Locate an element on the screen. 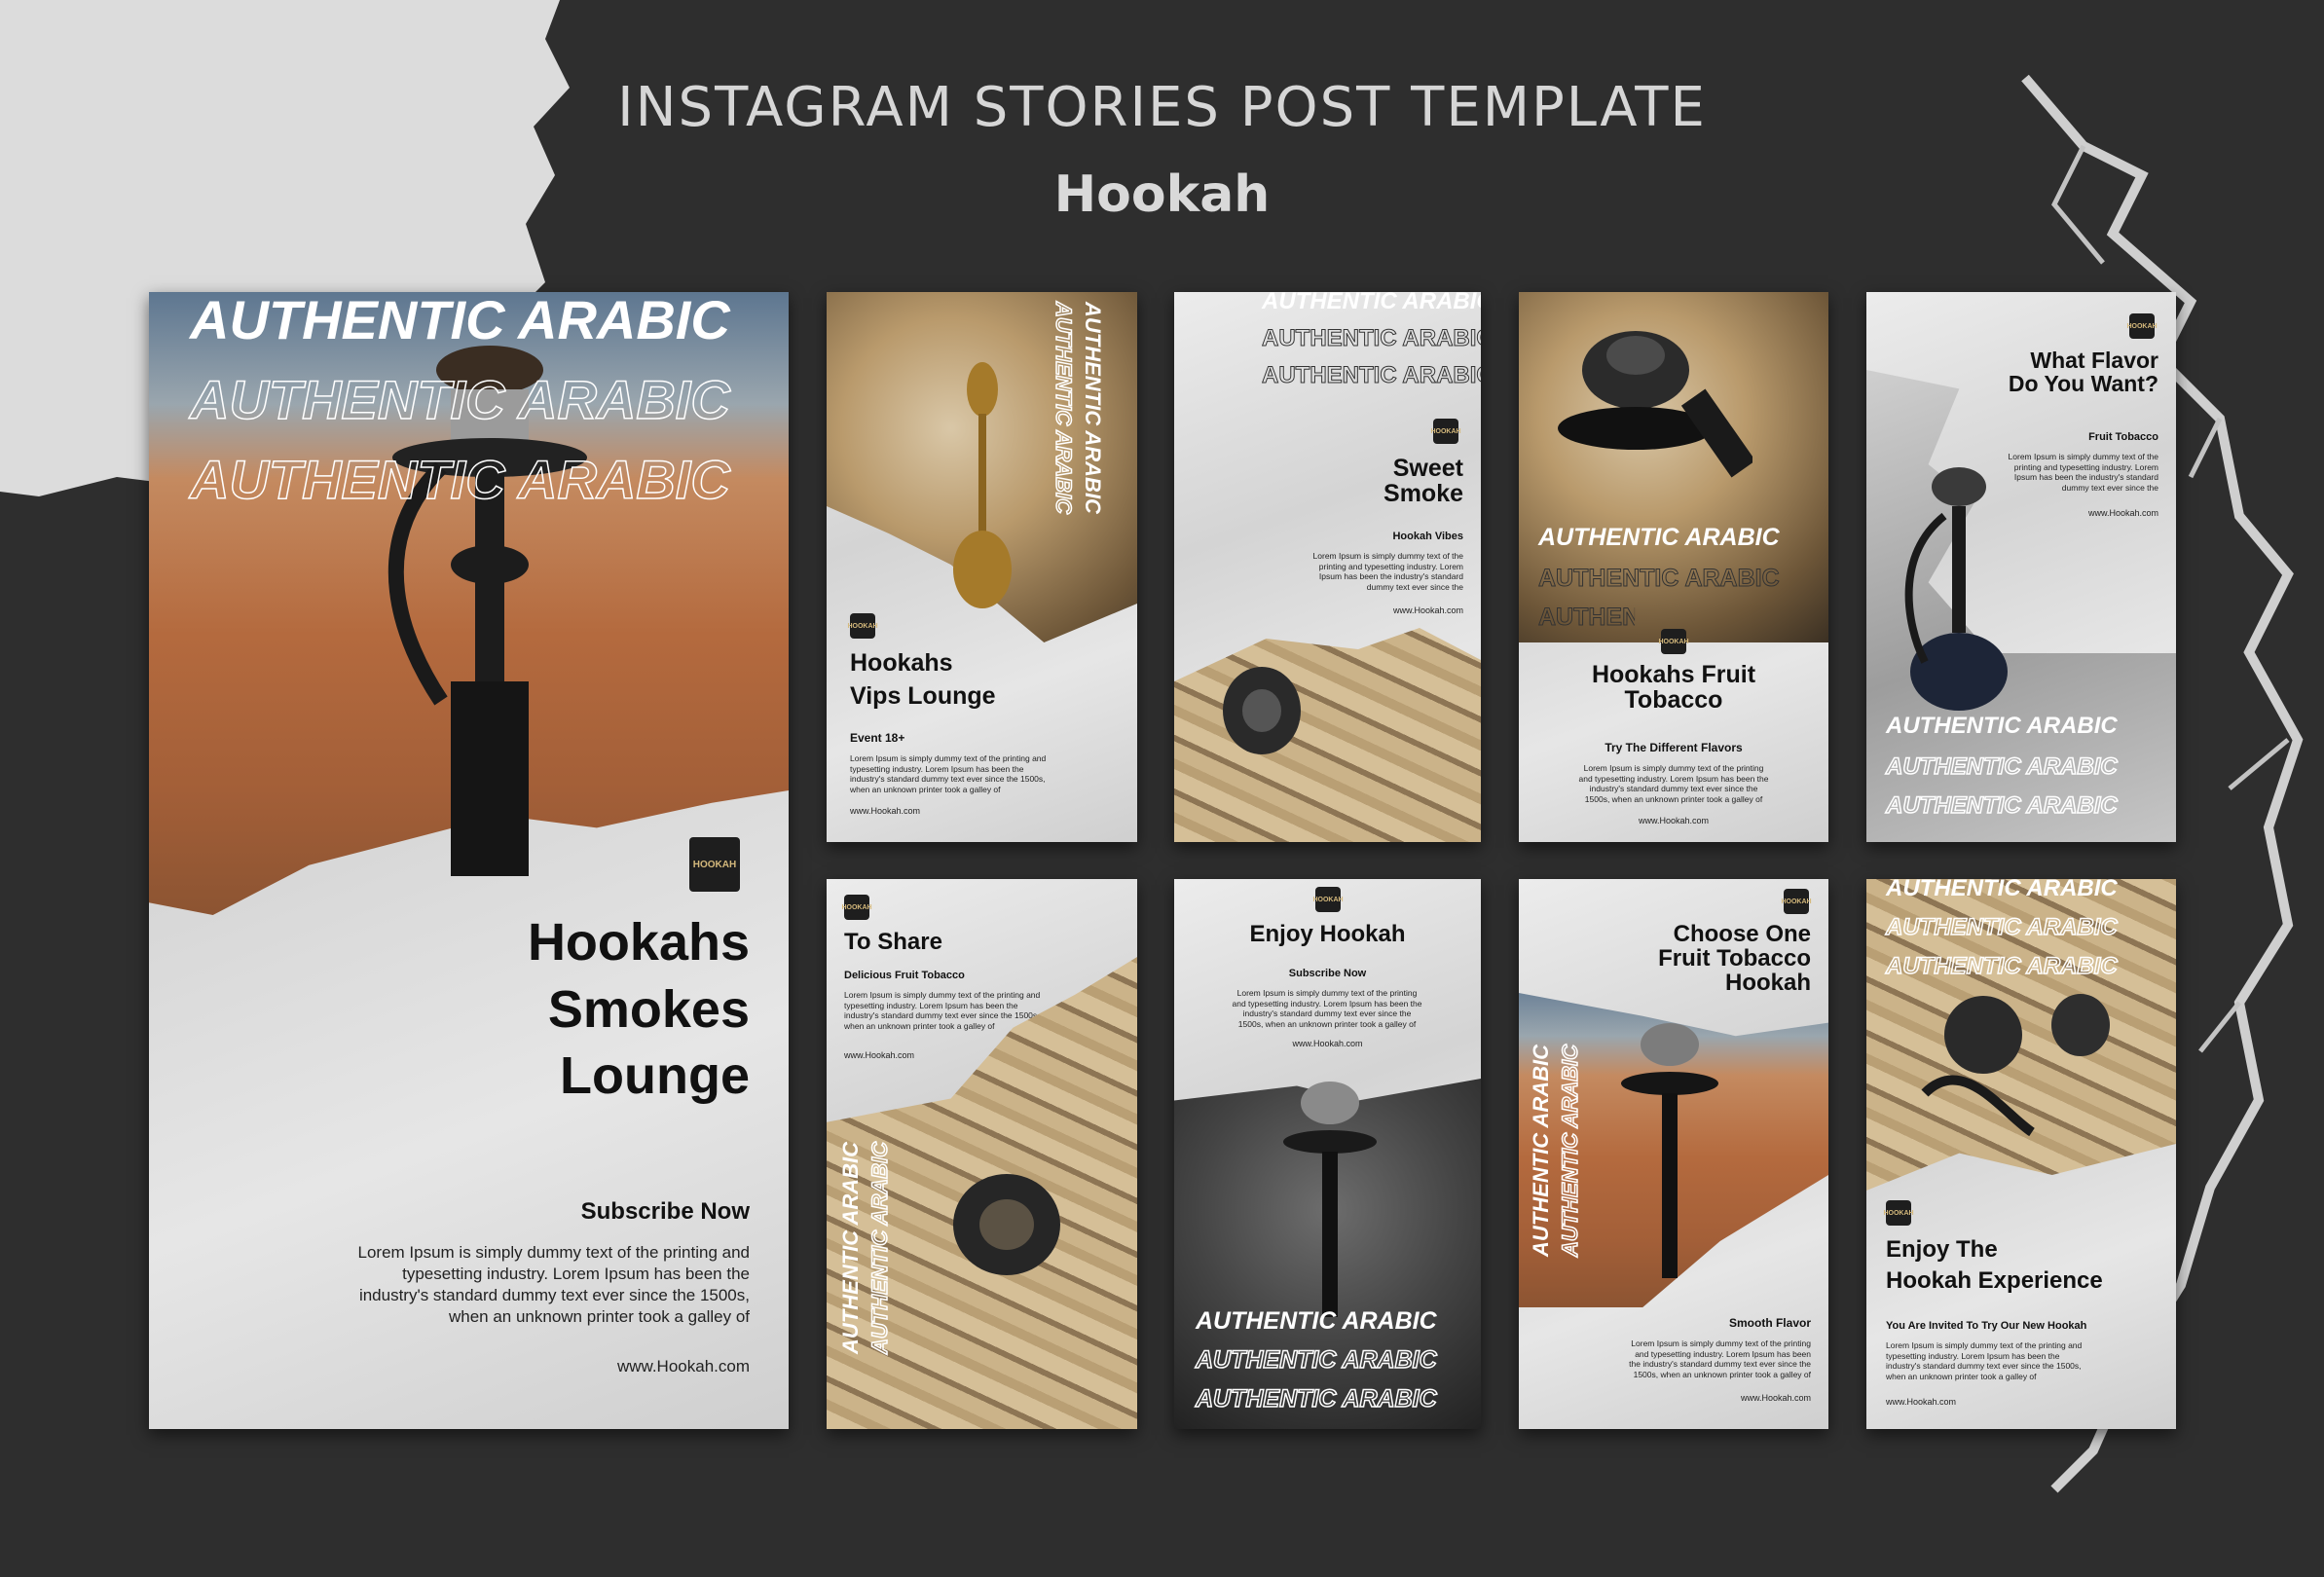 This screenshot has width=2324, height=1577. subhead: Smooth Flavor is located at coordinates (1769, 1323).